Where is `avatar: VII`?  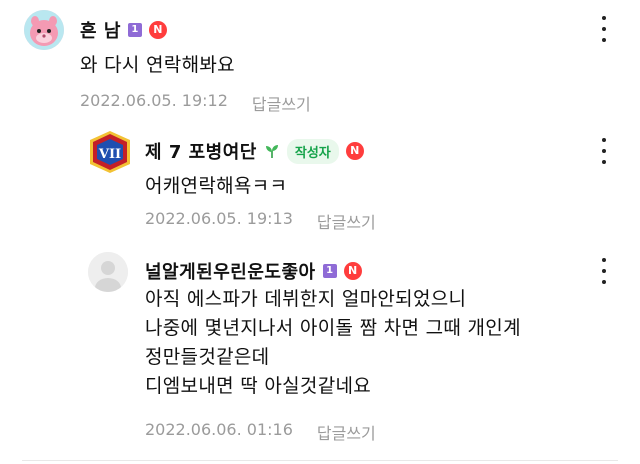 avatar: VII is located at coordinates (110, 152).